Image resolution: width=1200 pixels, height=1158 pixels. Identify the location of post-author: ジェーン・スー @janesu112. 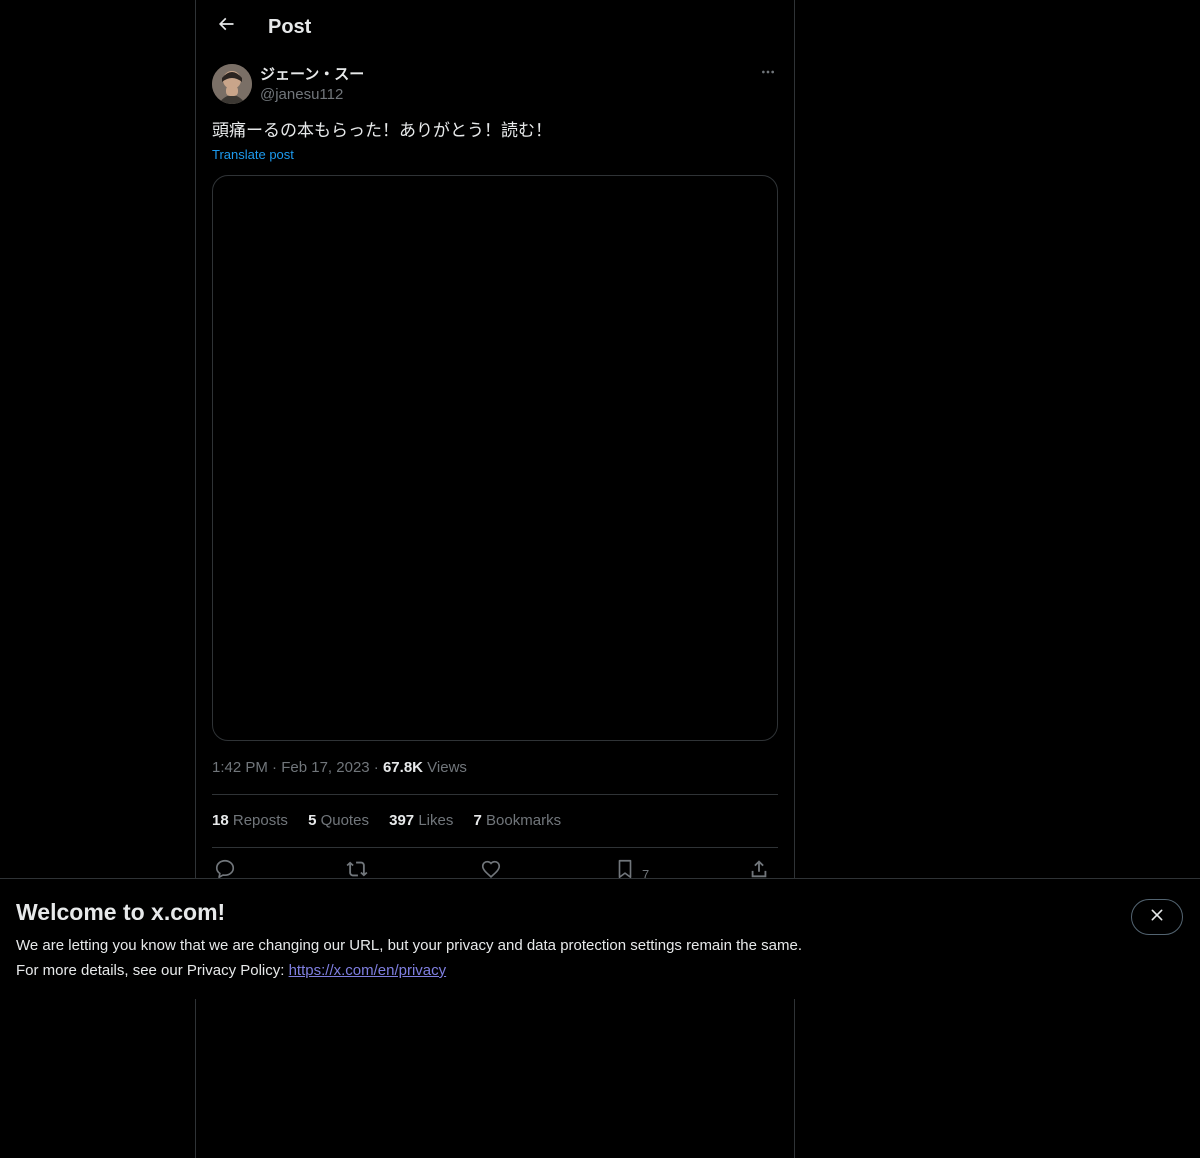
(495, 85).